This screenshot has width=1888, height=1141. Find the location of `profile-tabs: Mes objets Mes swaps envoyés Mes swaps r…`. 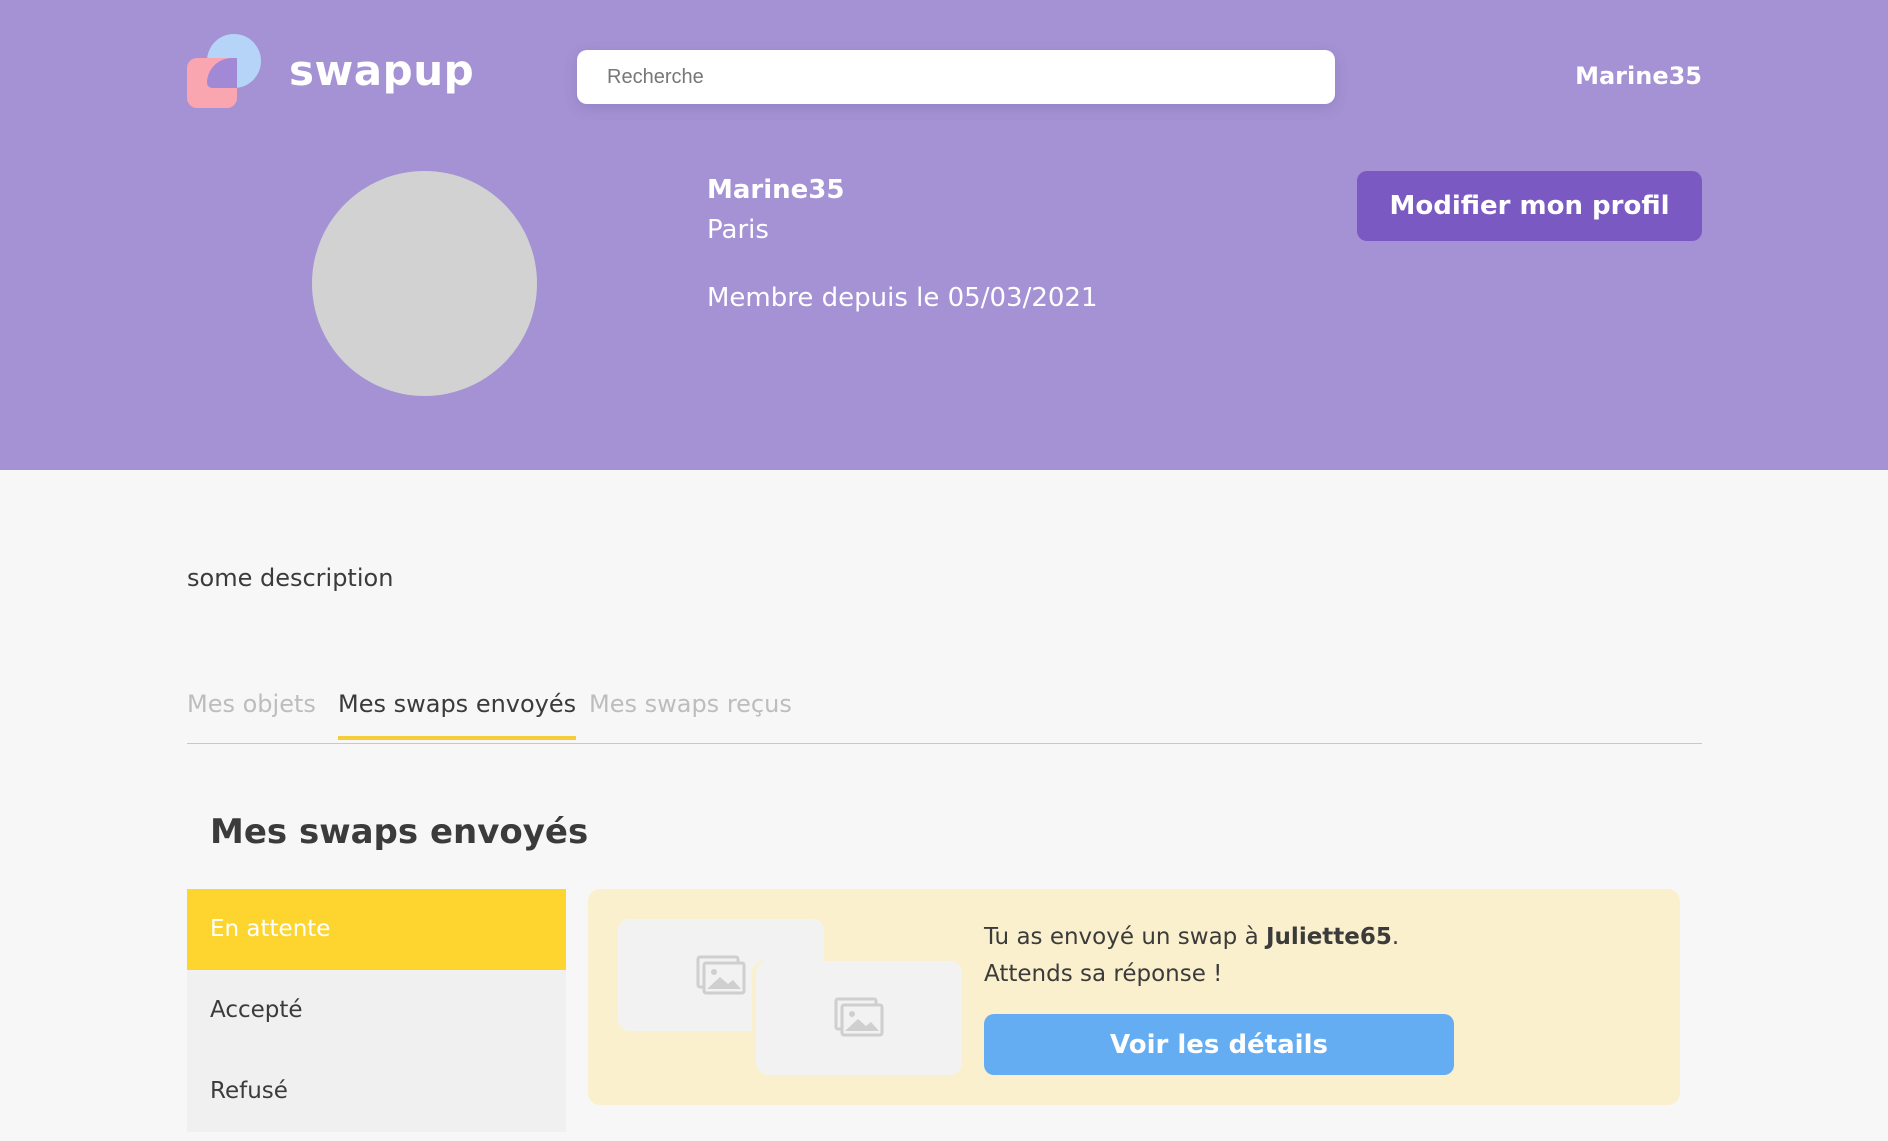

profile-tabs: Mes objets Mes swaps envoyés Mes swaps r… is located at coordinates (944, 717).